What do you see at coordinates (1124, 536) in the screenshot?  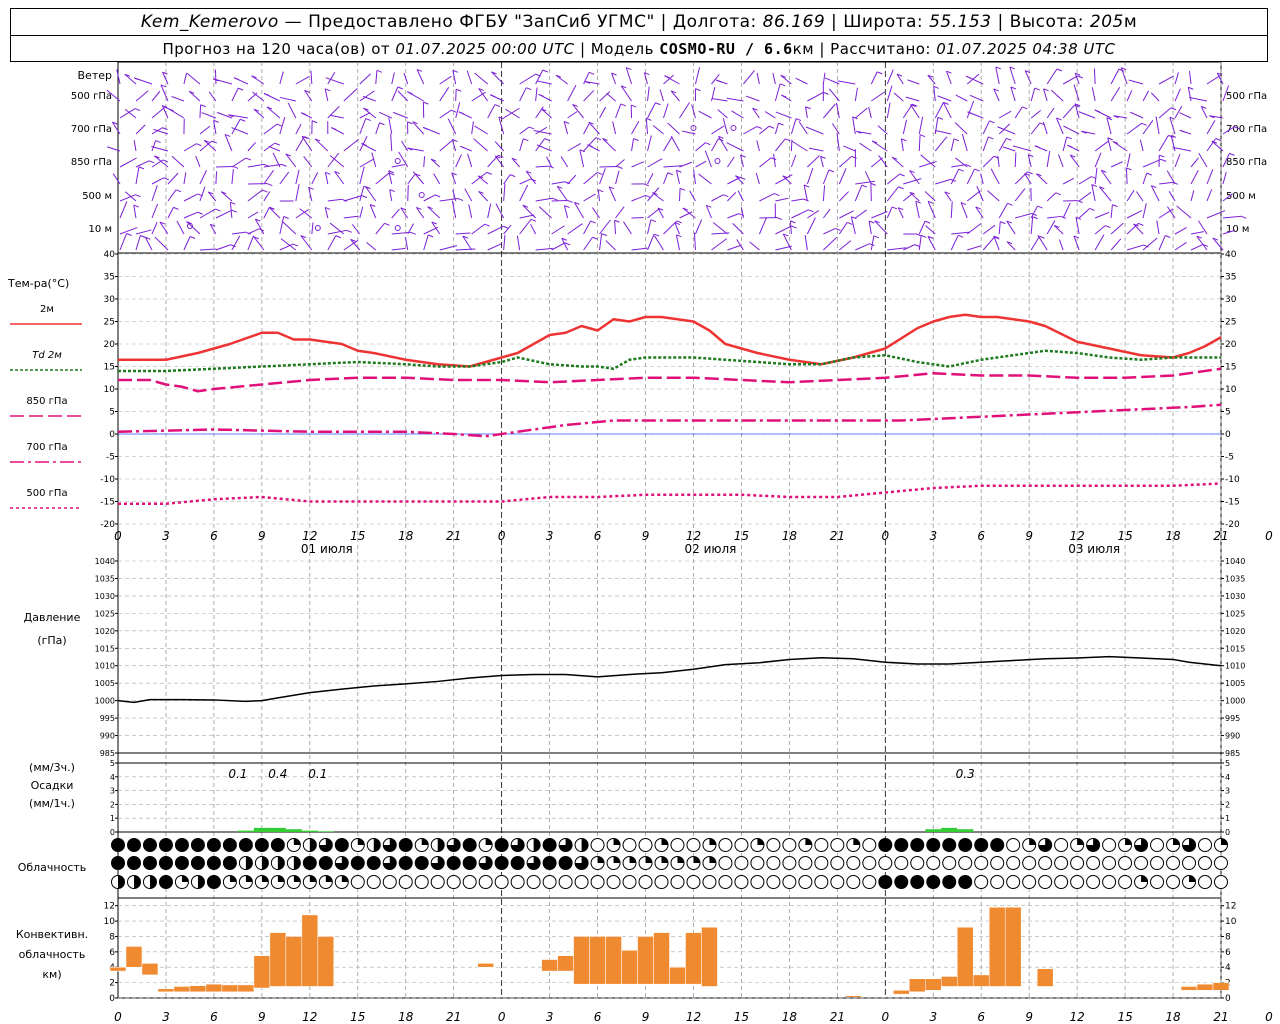 I see `hour-label: 15` at bounding box center [1124, 536].